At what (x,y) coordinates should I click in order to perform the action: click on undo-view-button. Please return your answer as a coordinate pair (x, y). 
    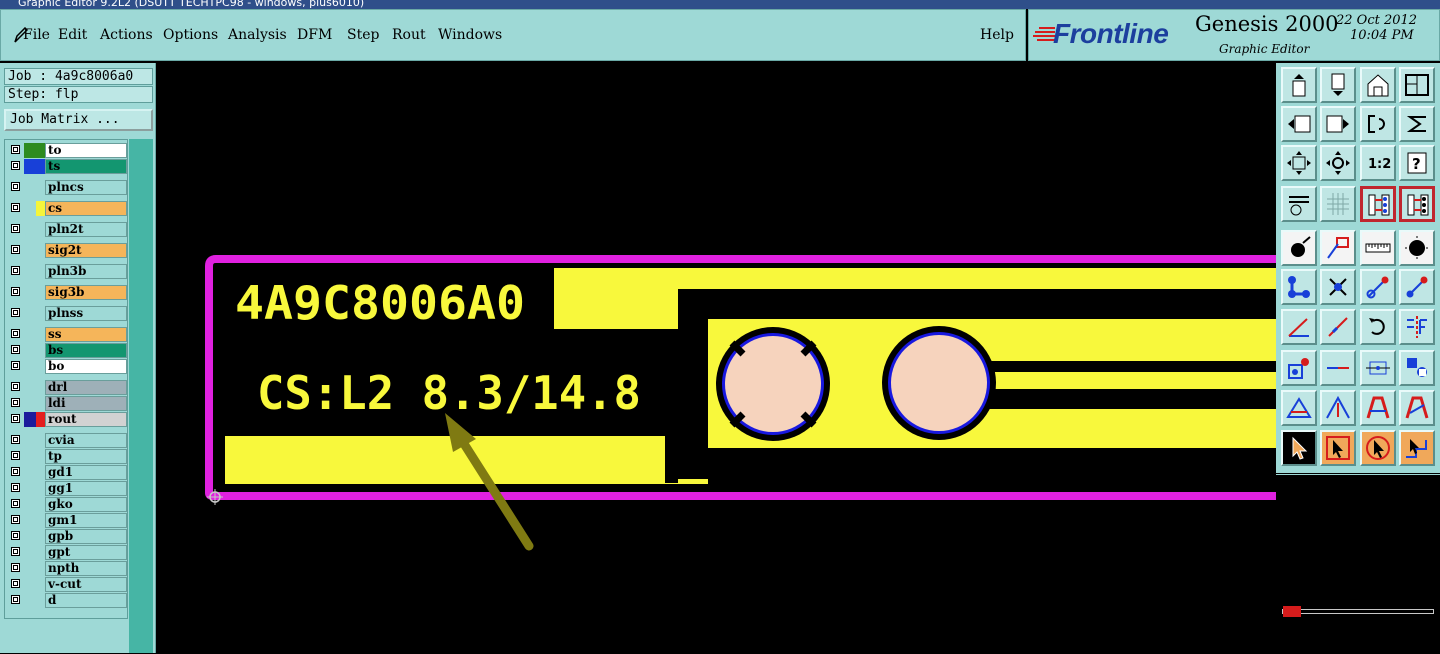
    Looking at the image, I should click on (1378, 124).